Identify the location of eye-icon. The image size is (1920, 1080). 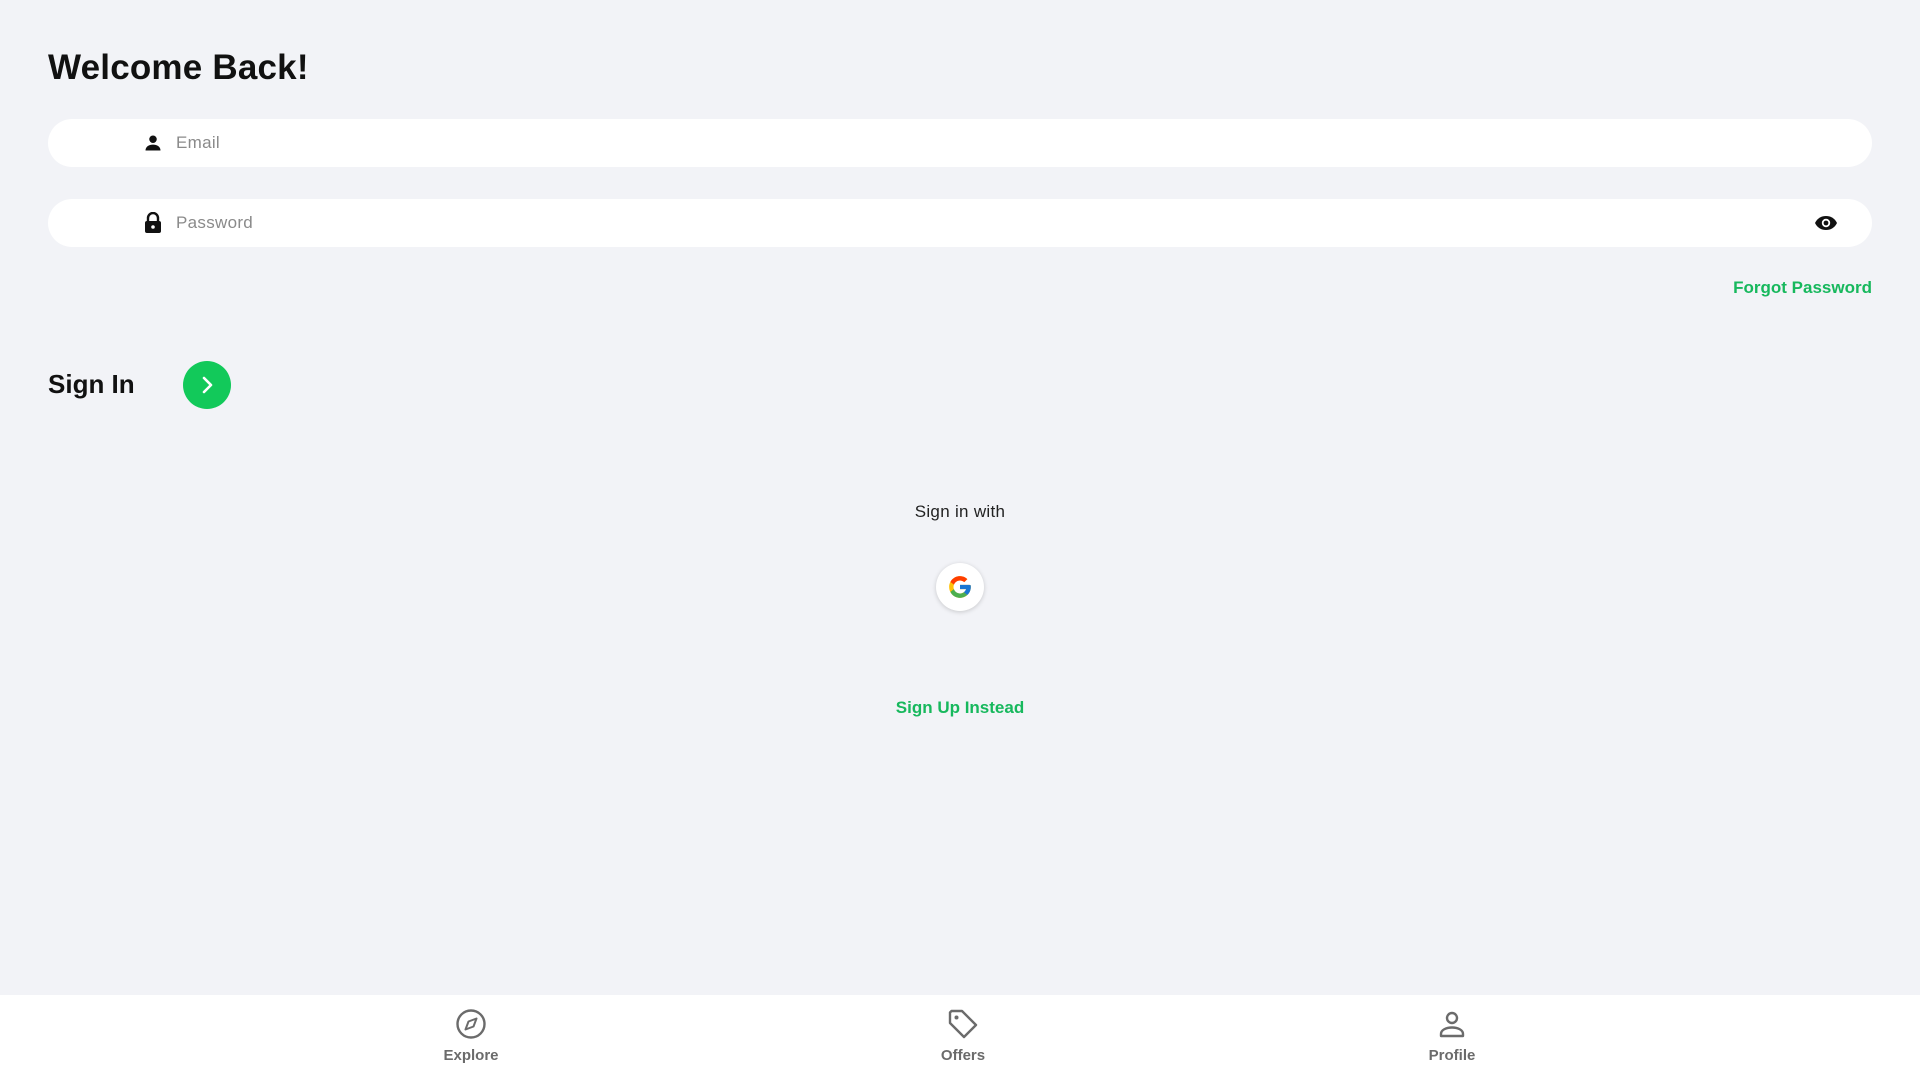
(1826, 223).